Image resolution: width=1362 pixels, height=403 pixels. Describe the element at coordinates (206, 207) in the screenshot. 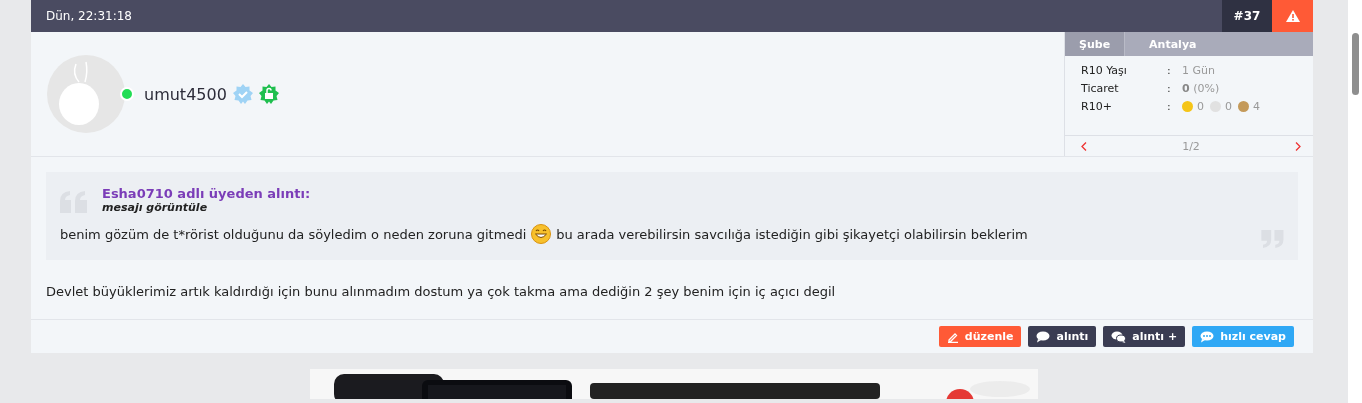

I see `view-message-link: mesajı görüntüle` at that location.